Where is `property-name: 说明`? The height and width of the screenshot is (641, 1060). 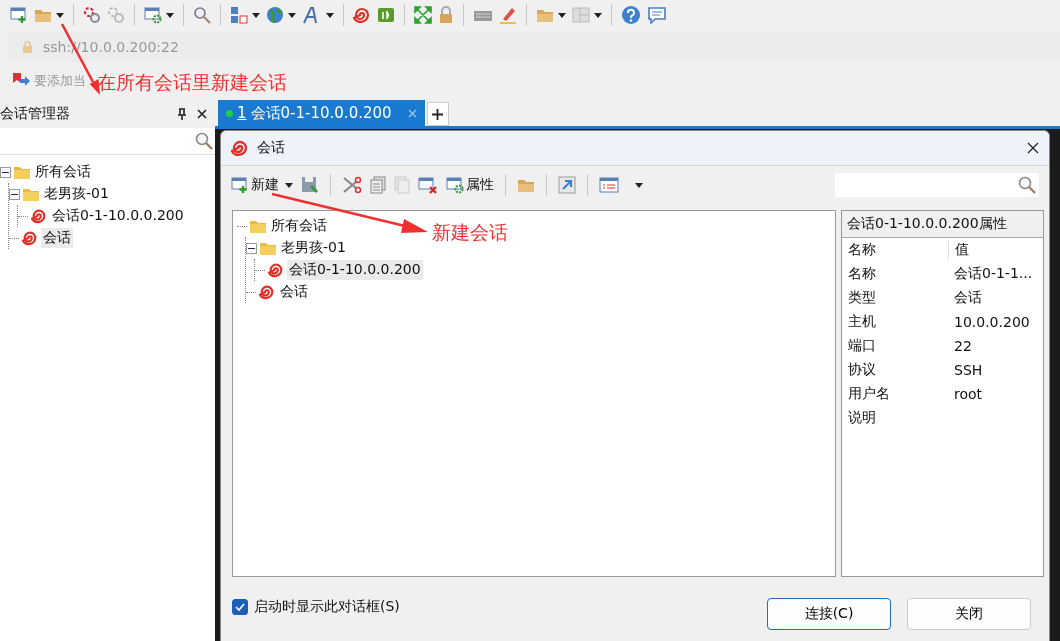
property-name: 说明 is located at coordinates (862, 418).